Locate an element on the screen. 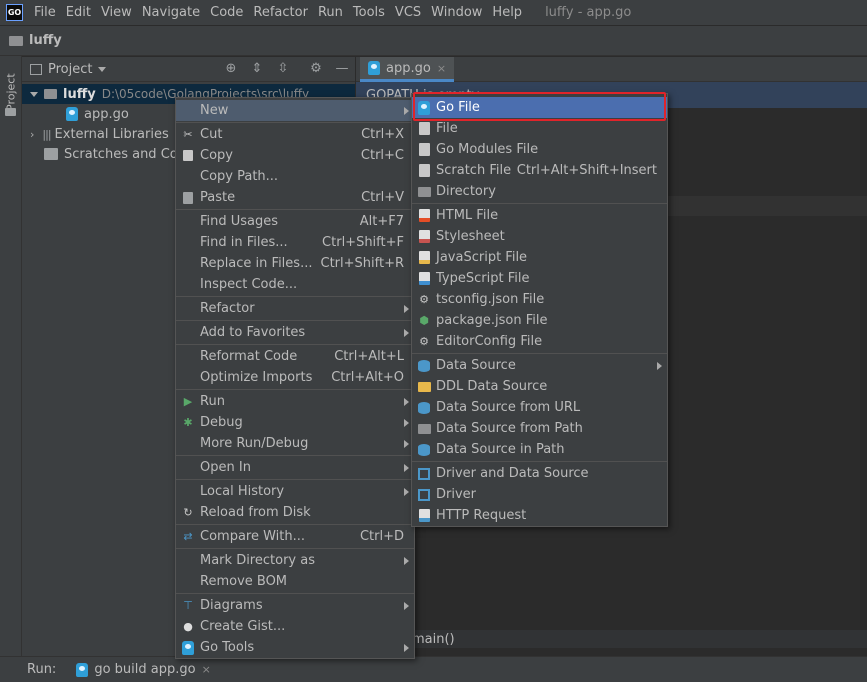  menu-item-driver: Driver is located at coordinates (539, 494).